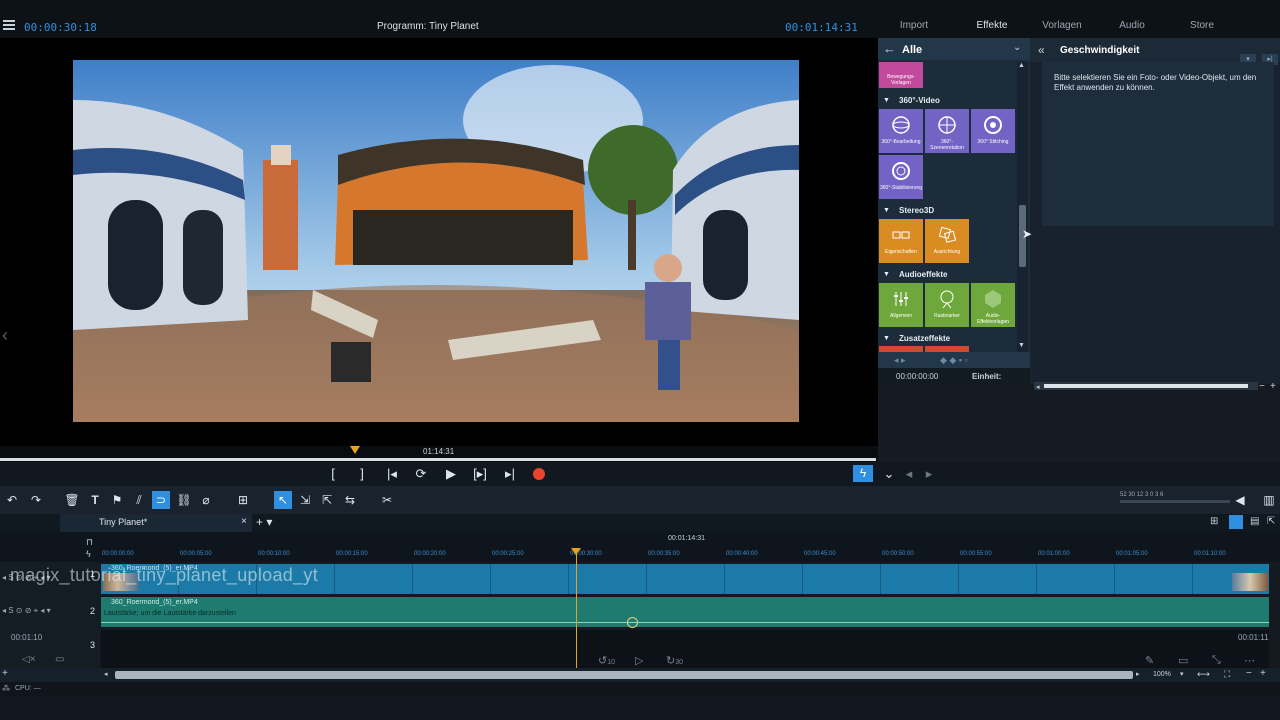  I want to click on split-icon: ⫽, so click(139, 500).